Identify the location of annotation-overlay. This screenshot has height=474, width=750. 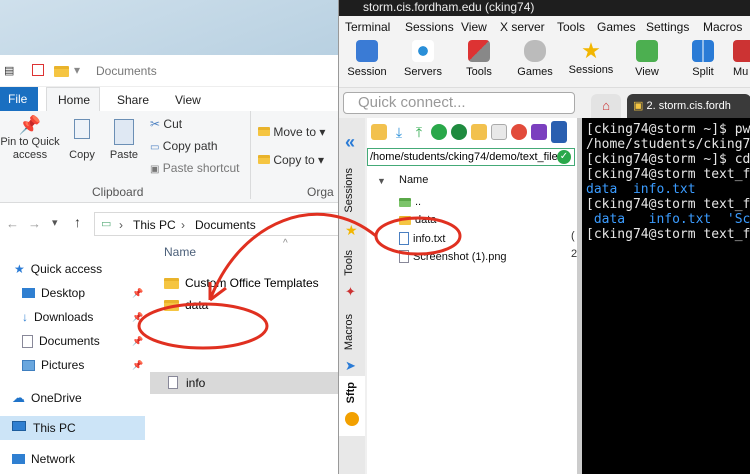
(299, 281).